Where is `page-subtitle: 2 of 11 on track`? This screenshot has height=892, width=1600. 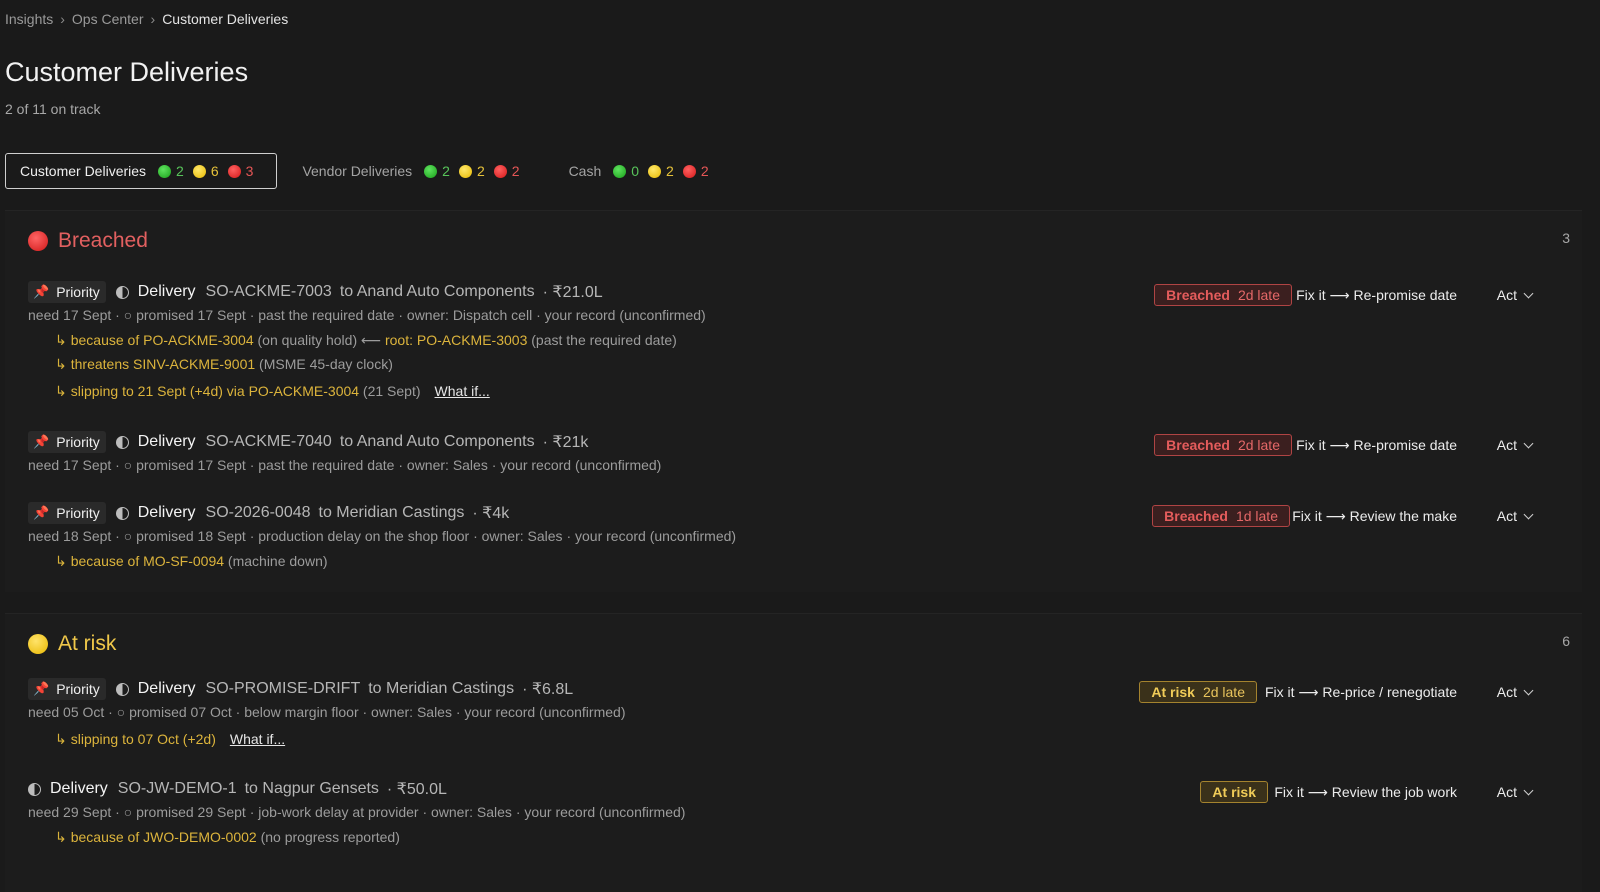 page-subtitle: 2 of 11 on track is located at coordinates (53, 109).